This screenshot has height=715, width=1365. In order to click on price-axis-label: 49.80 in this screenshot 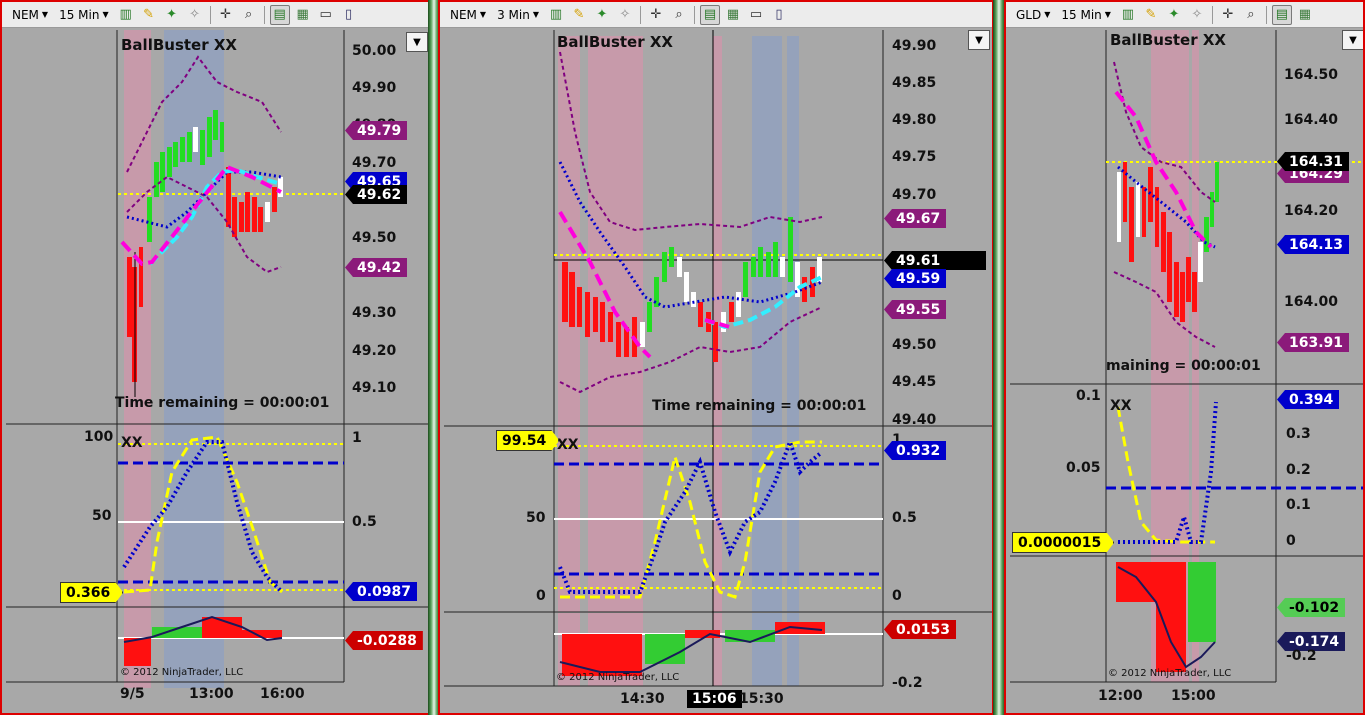, I will do `click(914, 120)`.